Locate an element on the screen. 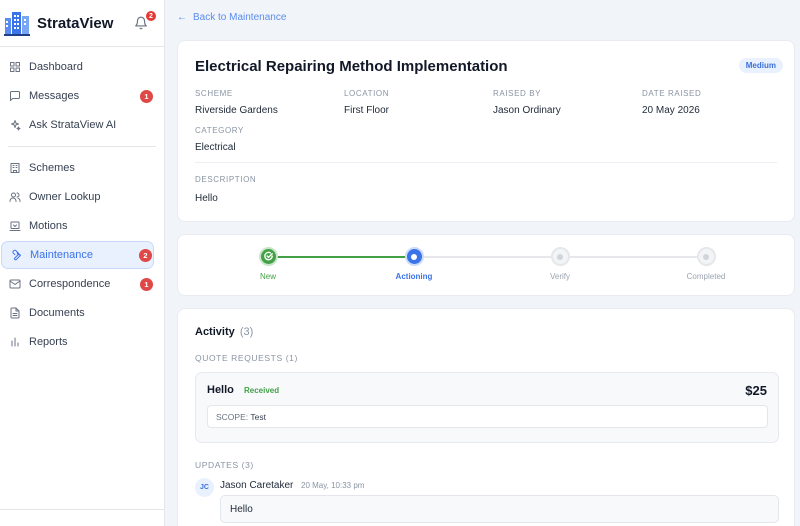 Image resolution: width=800 pixels, height=526 pixels. sidebar-item-label: Messages is located at coordinates (54, 96).